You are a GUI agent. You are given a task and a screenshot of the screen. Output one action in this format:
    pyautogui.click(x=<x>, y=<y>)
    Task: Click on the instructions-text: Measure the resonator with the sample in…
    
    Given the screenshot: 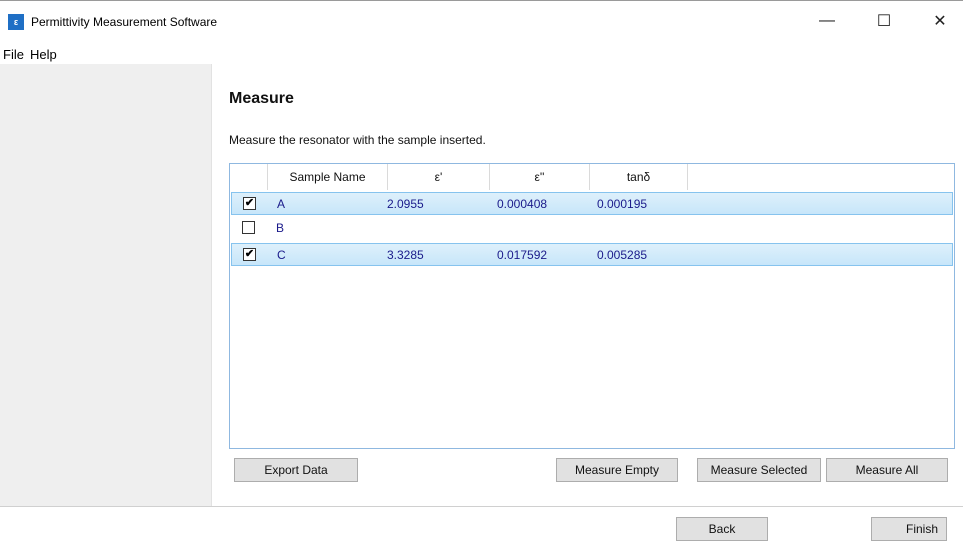 What is the action you would take?
    pyautogui.click(x=357, y=140)
    